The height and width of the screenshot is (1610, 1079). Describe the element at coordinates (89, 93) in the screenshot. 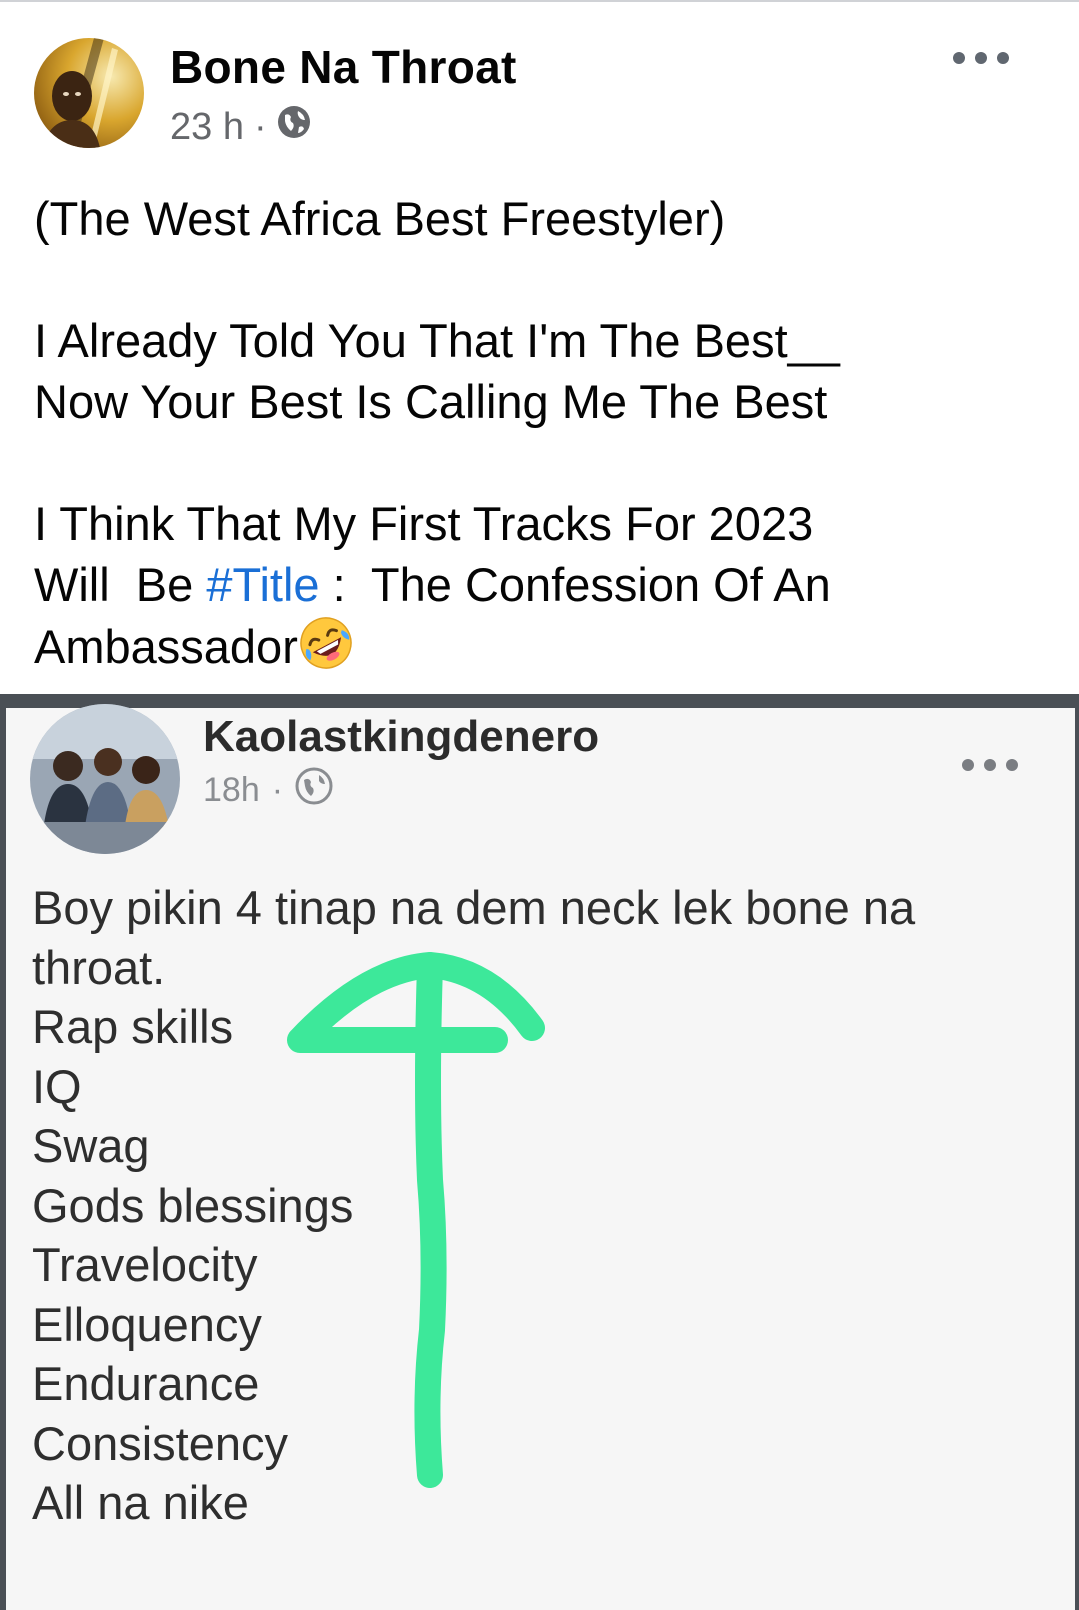

I see `author-avatar` at that location.